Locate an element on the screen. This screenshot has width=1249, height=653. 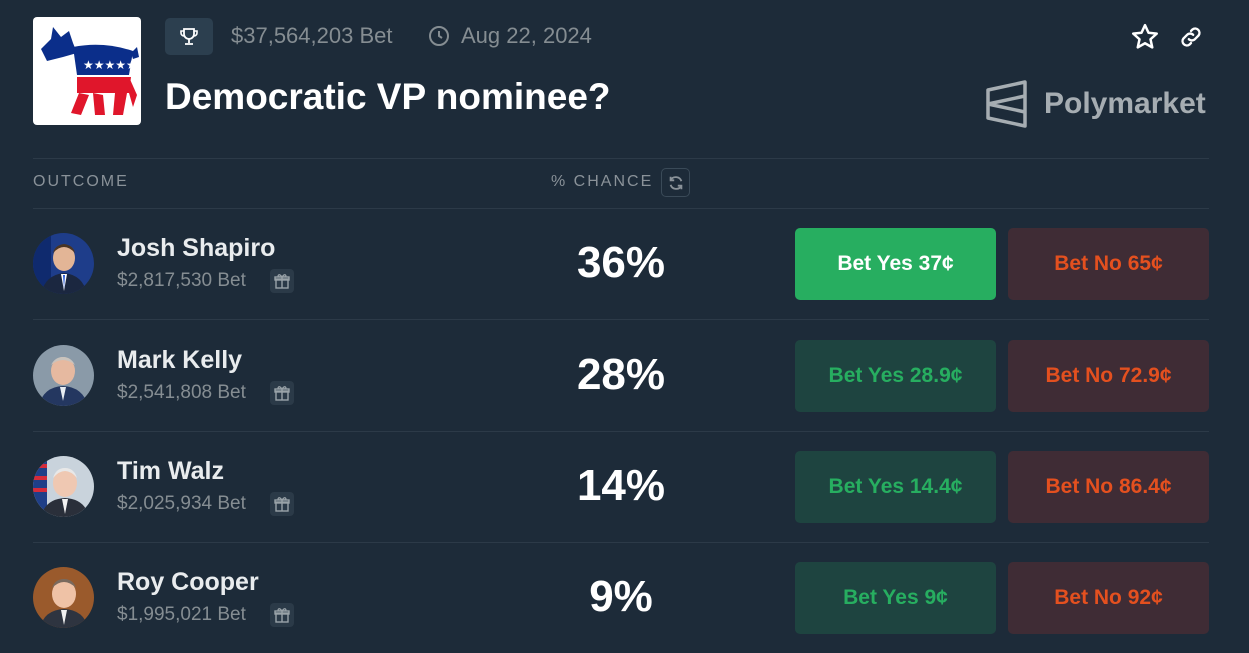
democratic-donkey-logo: ★★★★★ is located at coordinates (87, 71).